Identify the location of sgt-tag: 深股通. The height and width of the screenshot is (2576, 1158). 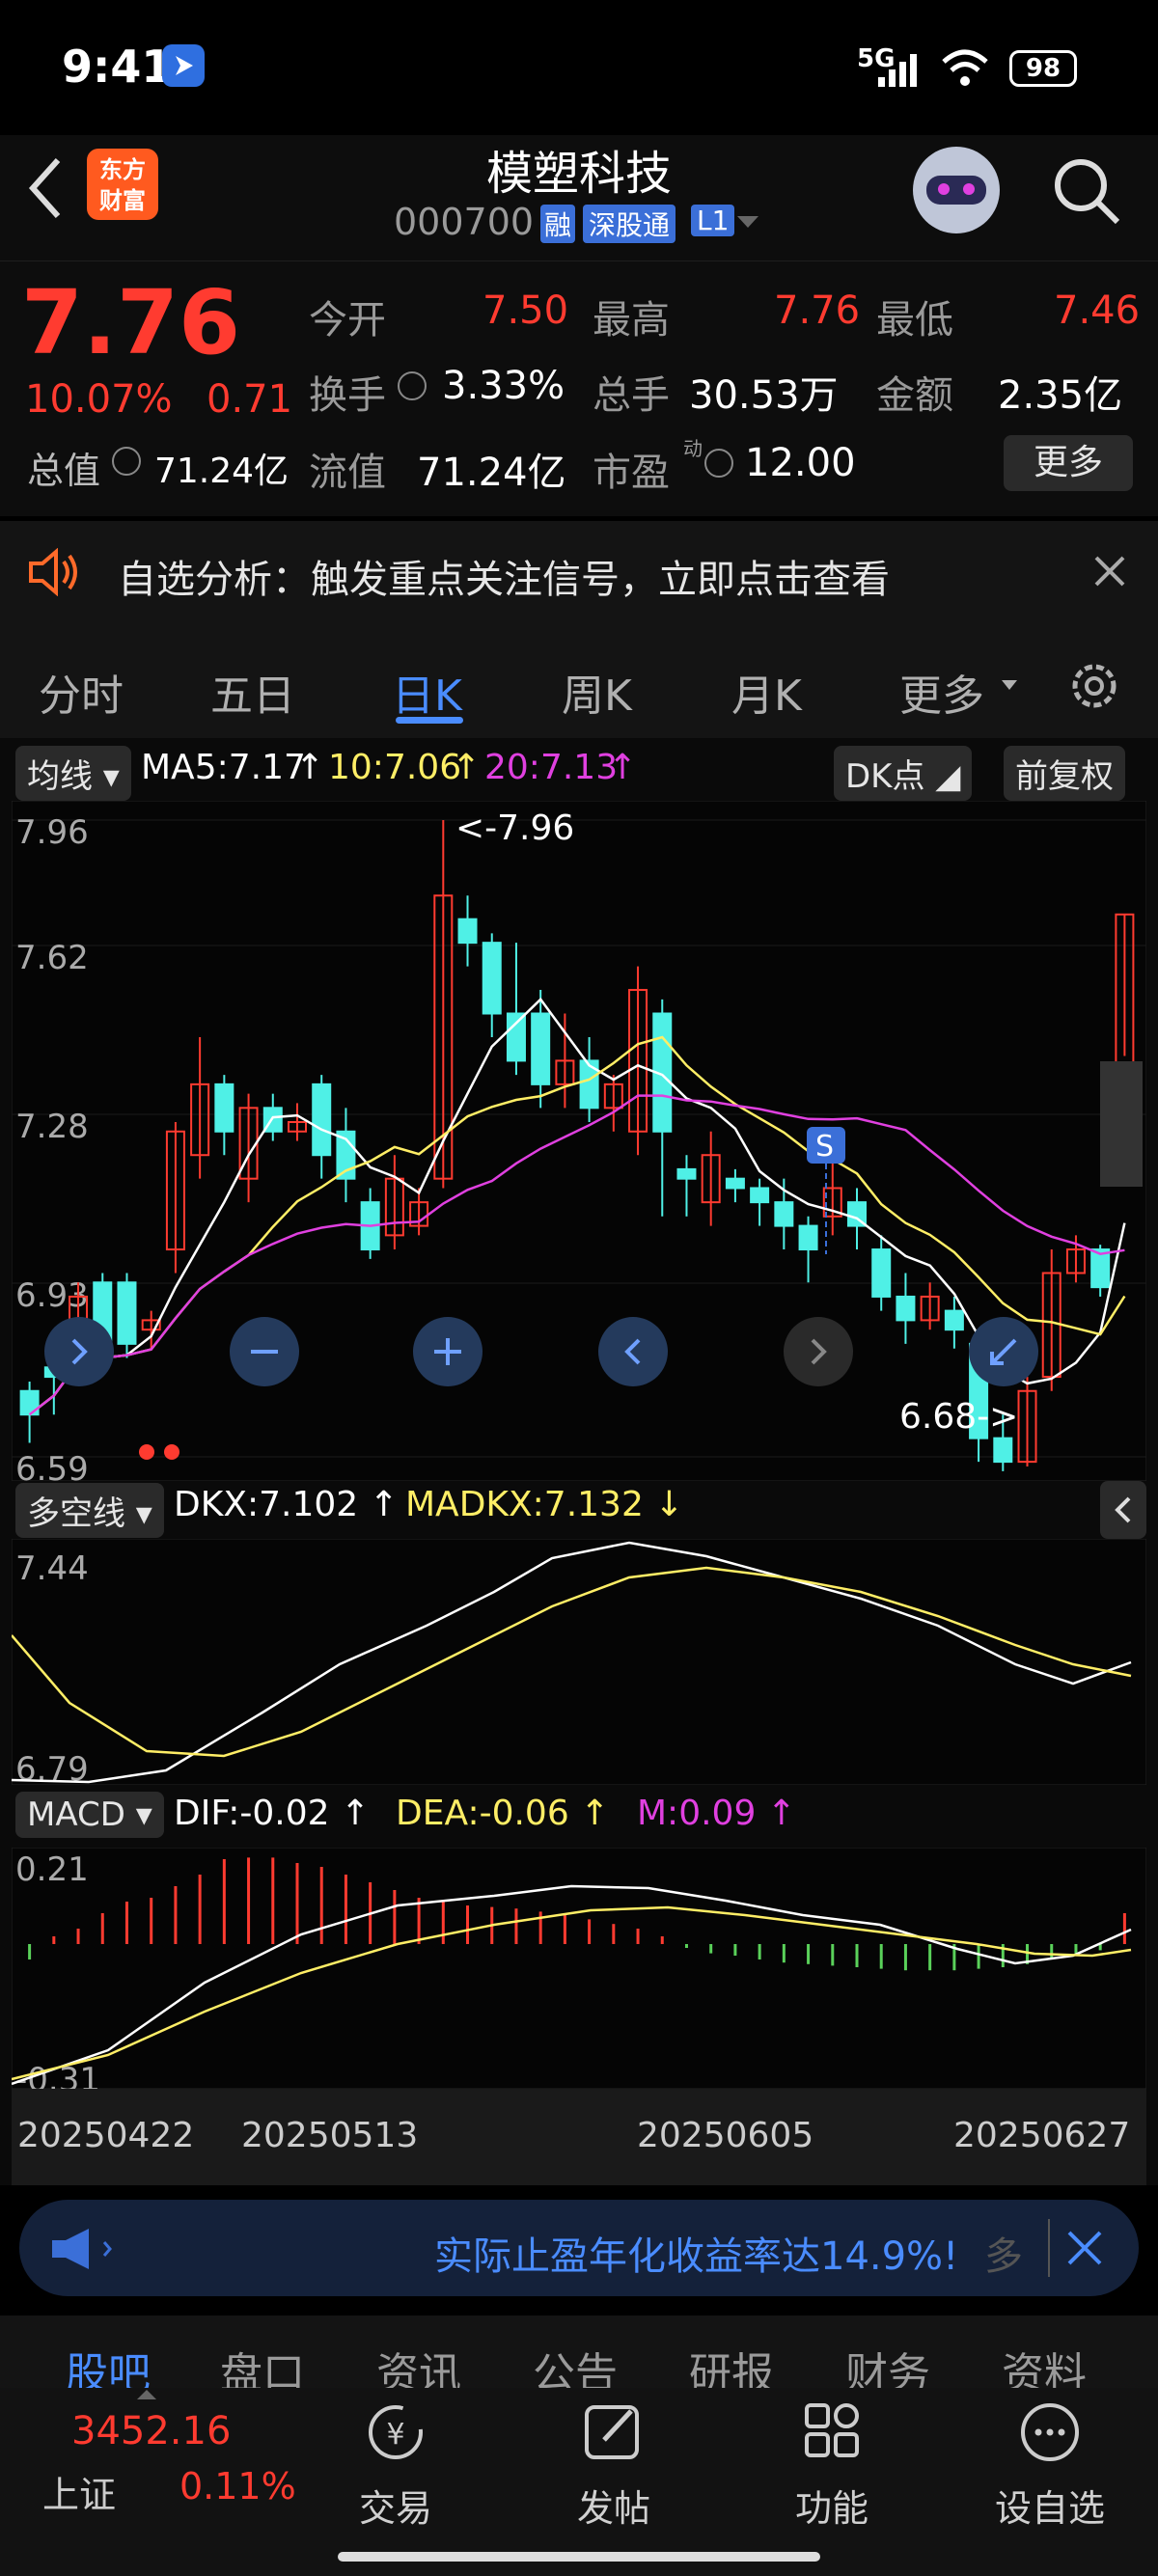
(629, 224).